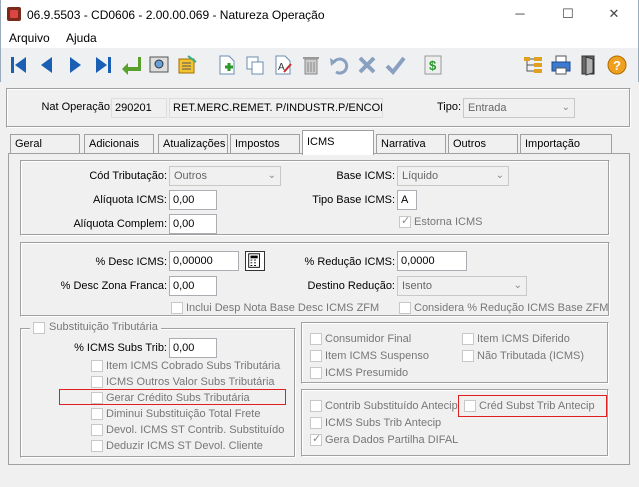 The image size is (639, 487). What do you see at coordinates (520, 14) in the screenshot?
I see `minimize-button: ─` at bounding box center [520, 14].